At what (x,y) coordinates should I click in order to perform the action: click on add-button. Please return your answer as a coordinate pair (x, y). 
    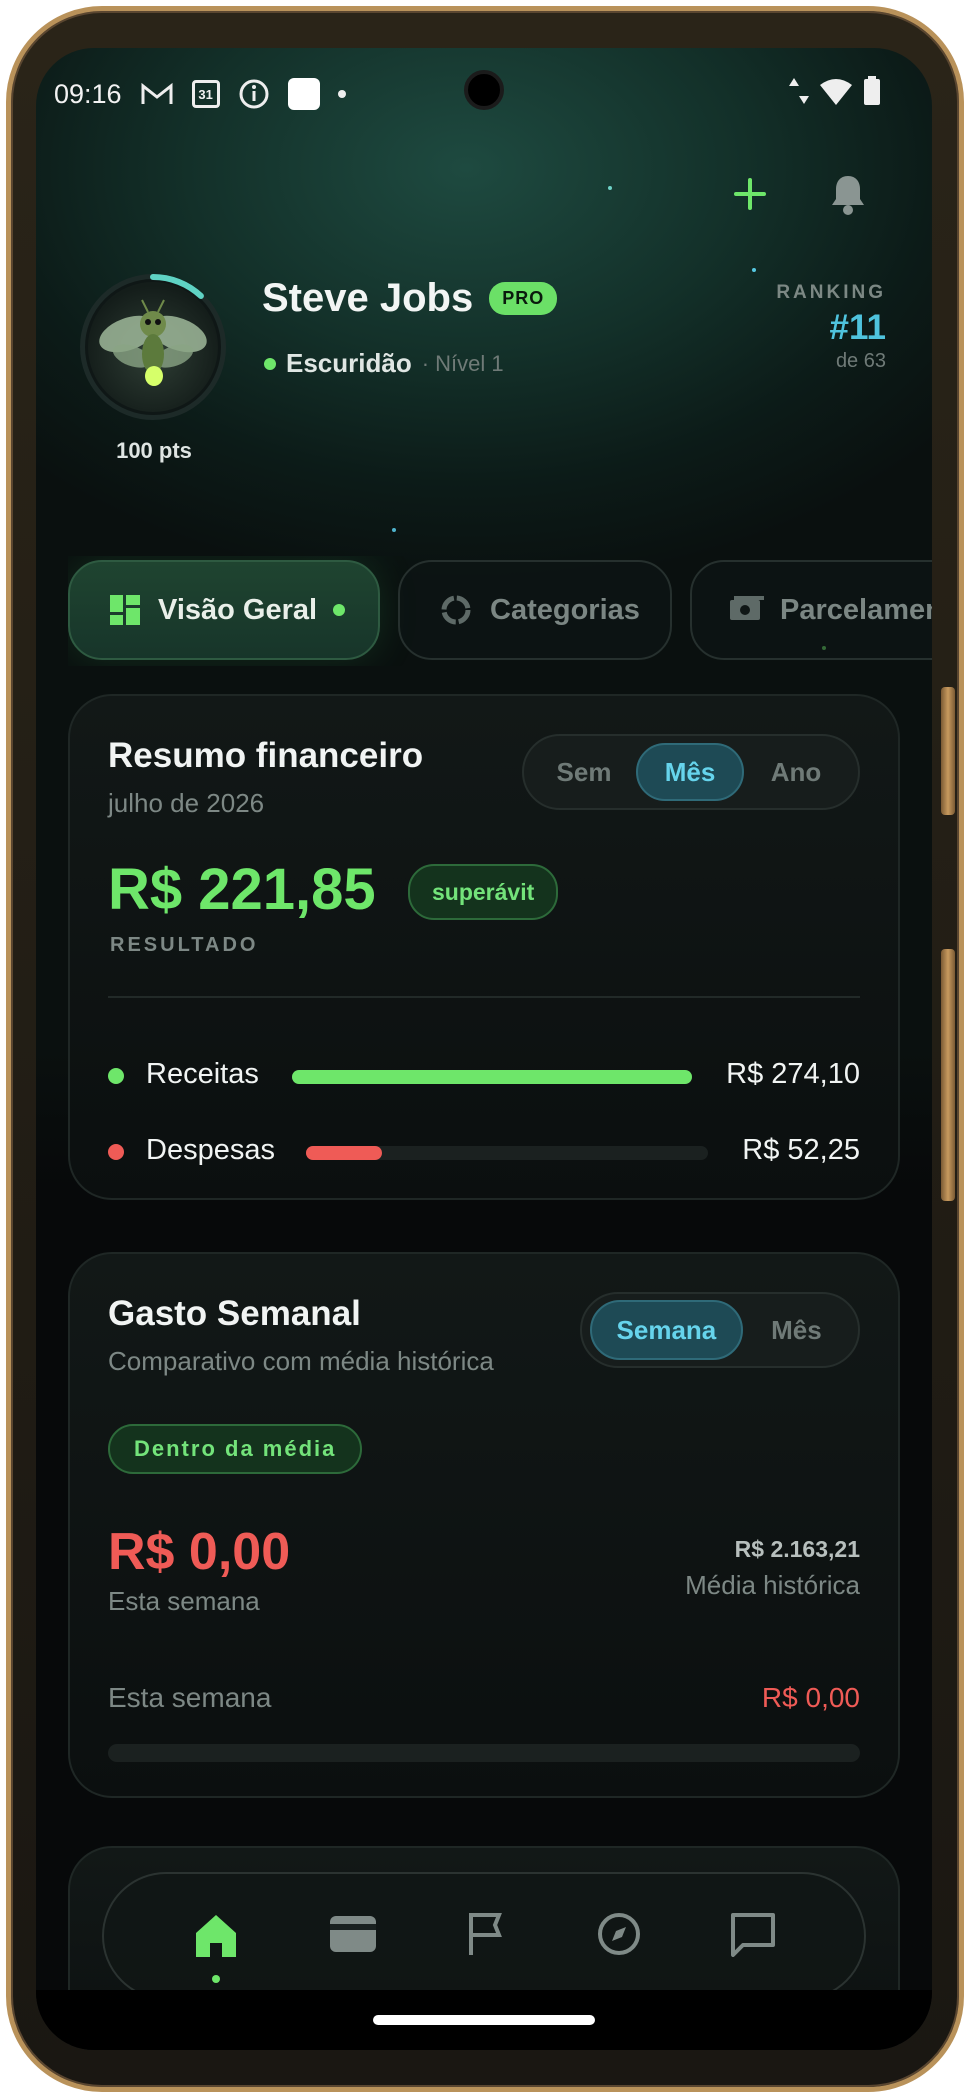
    Looking at the image, I should click on (750, 194).